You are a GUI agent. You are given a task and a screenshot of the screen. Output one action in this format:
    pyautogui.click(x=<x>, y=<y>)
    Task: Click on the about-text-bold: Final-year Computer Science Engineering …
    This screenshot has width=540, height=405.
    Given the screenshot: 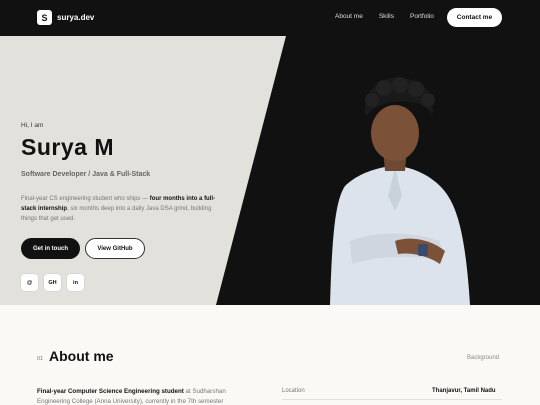 What is the action you would take?
    pyautogui.click(x=110, y=391)
    